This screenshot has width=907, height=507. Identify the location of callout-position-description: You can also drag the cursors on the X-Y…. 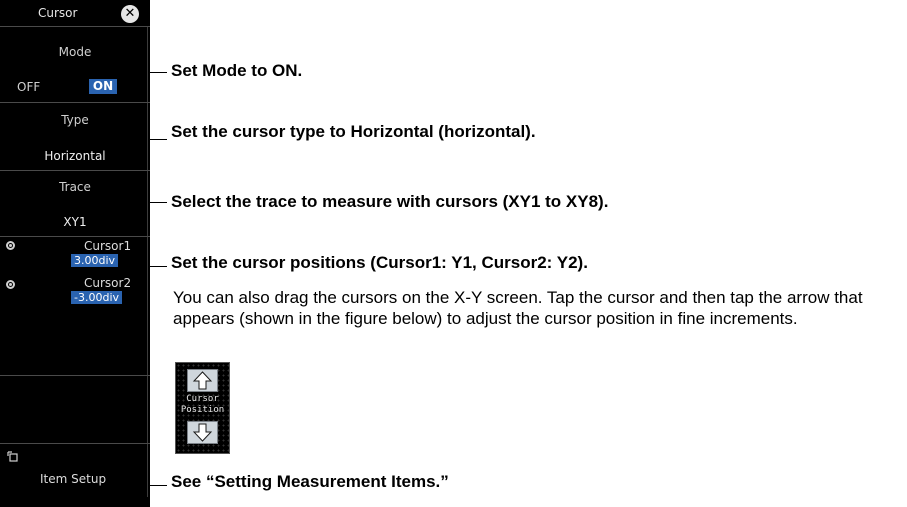
(518, 308).